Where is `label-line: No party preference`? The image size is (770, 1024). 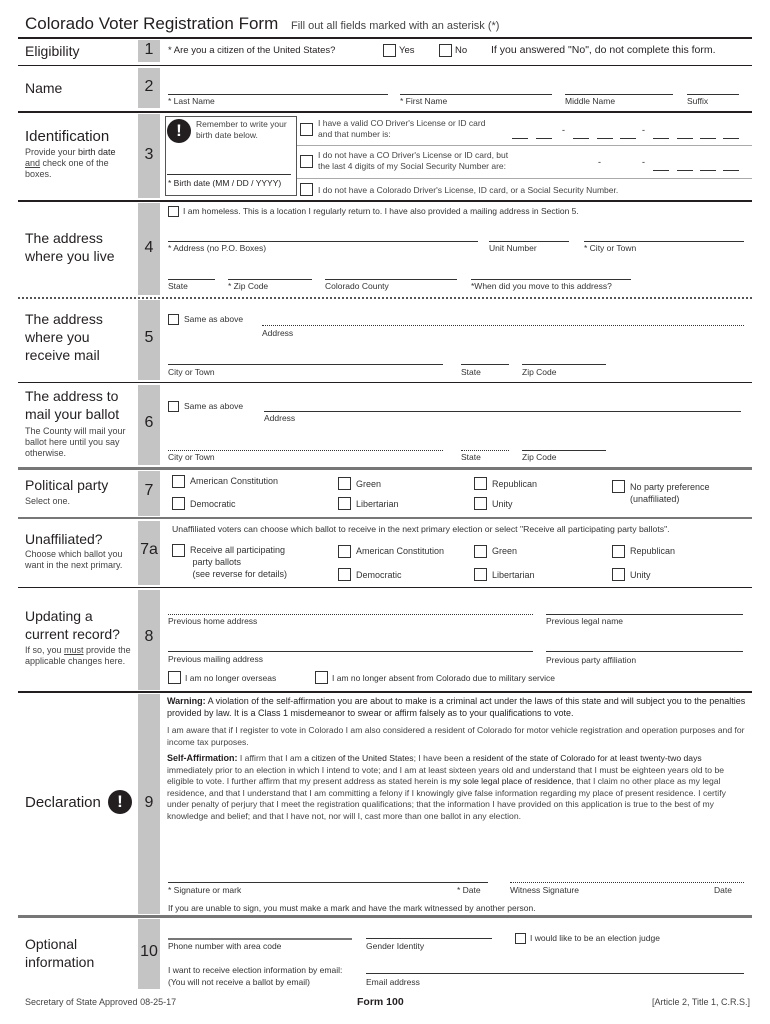
label-line: No party preference is located at coordinates (670, 487).